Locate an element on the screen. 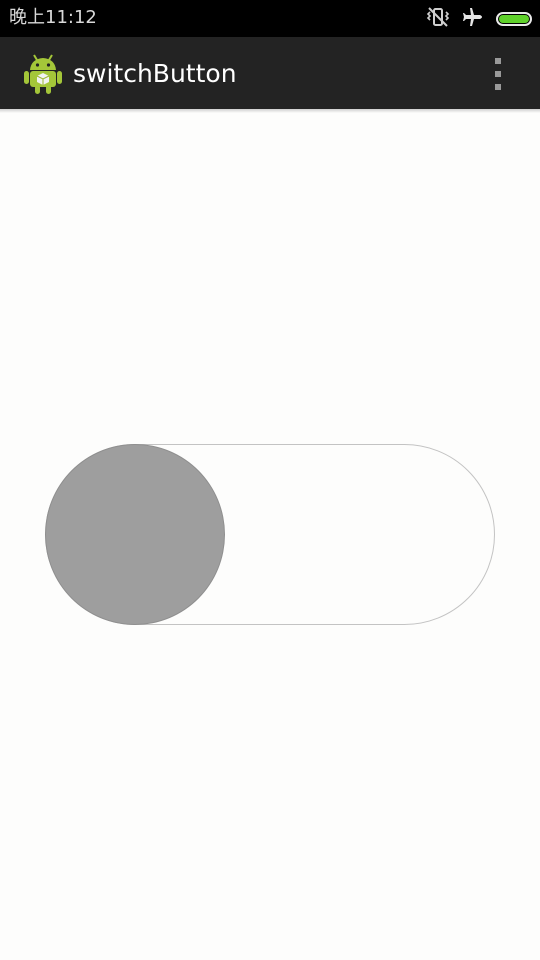  airplane-mode-icon is located at coordinates (473, 19).